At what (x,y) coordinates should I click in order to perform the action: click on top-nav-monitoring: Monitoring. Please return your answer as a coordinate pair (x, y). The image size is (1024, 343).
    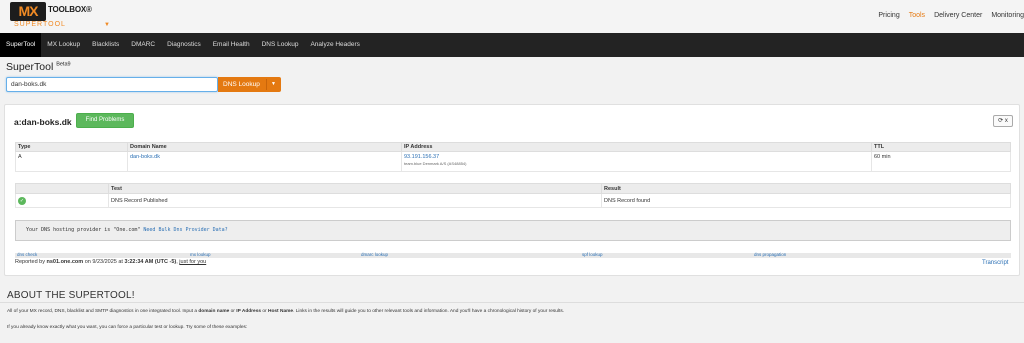
    Looking at the image, I should click on (1007, 15).